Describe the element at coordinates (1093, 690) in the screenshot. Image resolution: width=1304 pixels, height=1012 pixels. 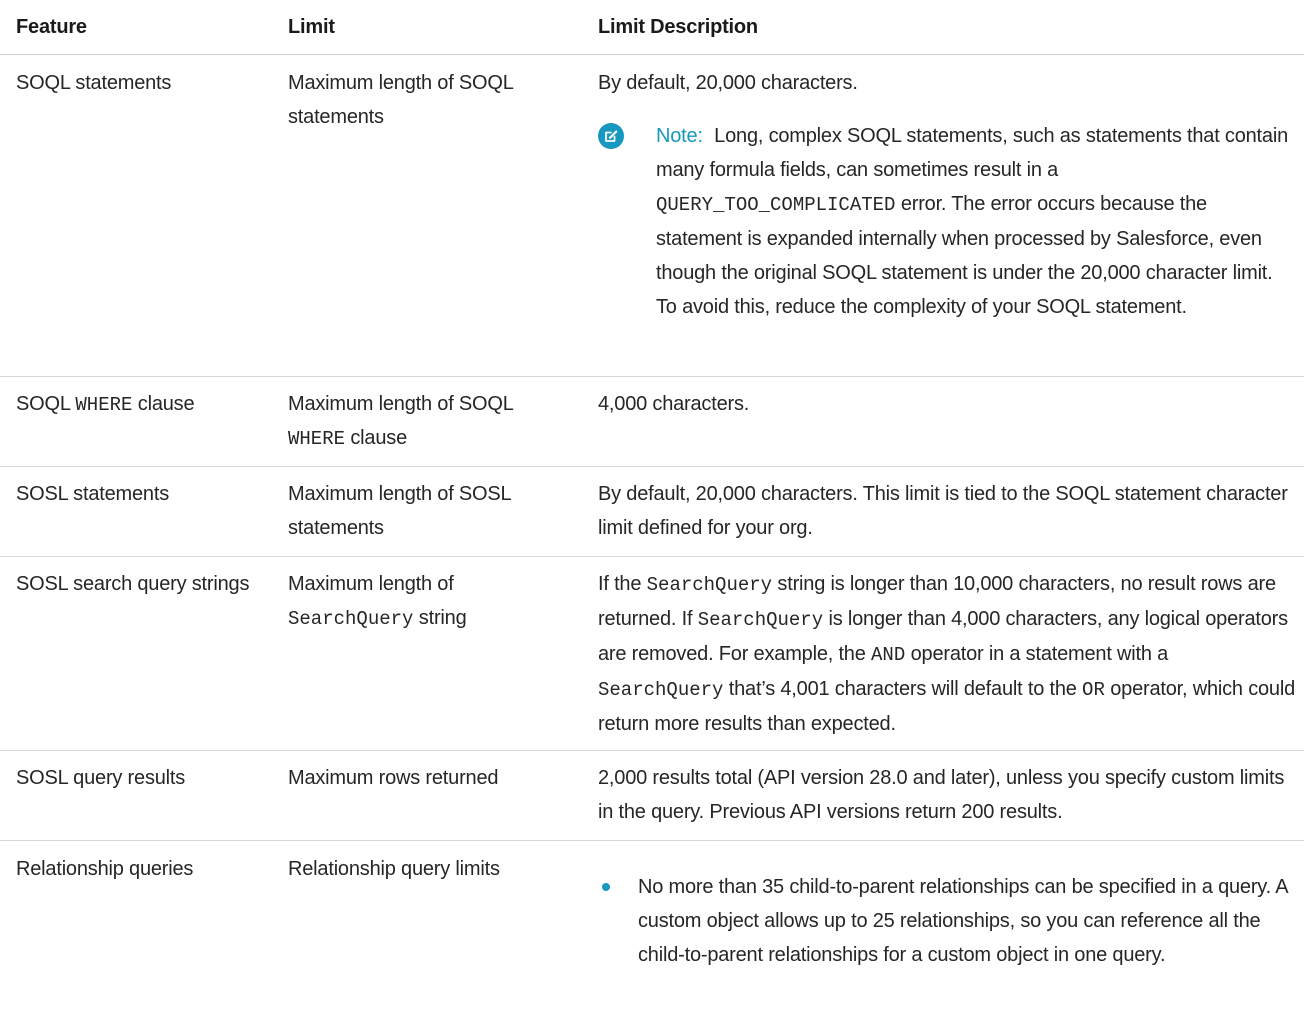
I see `code-or: OR` at that location.